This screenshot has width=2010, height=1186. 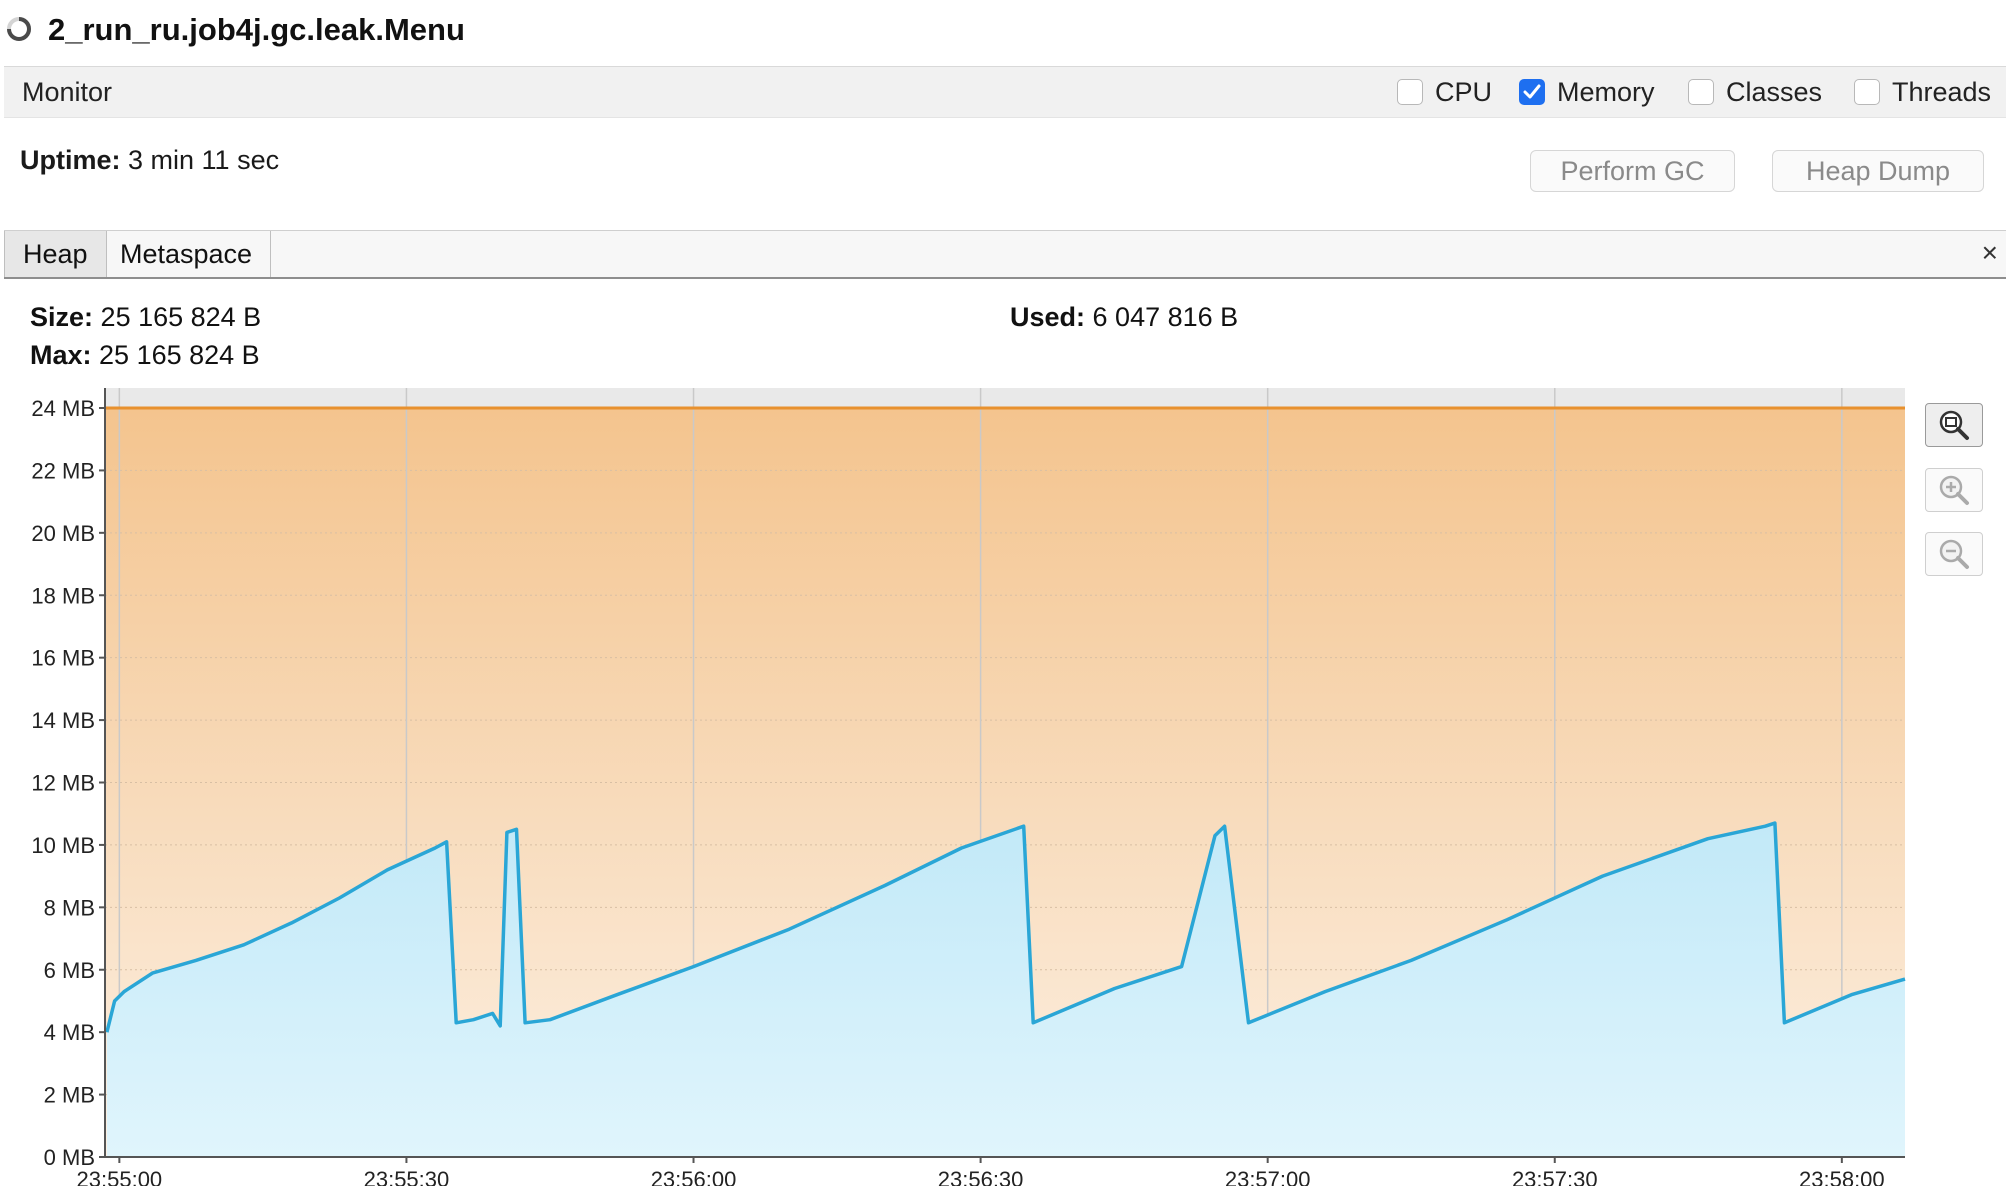 I want to click on memory-checkbox-box, so click(x=1532, y=92).